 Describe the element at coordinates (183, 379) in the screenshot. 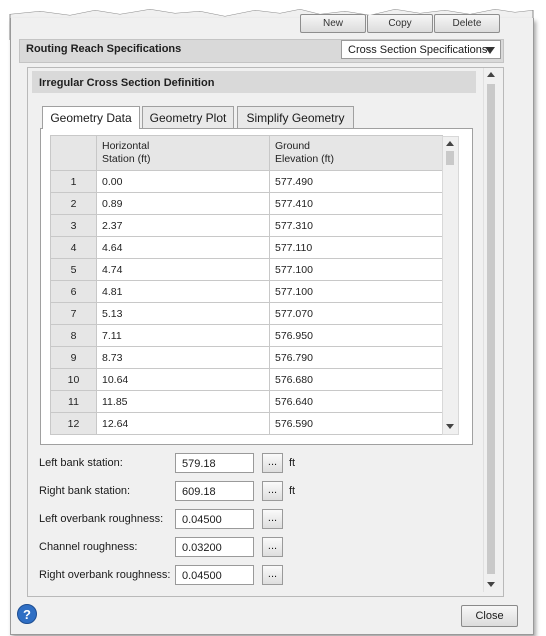

I see `station-cell: 10.64` at that location.